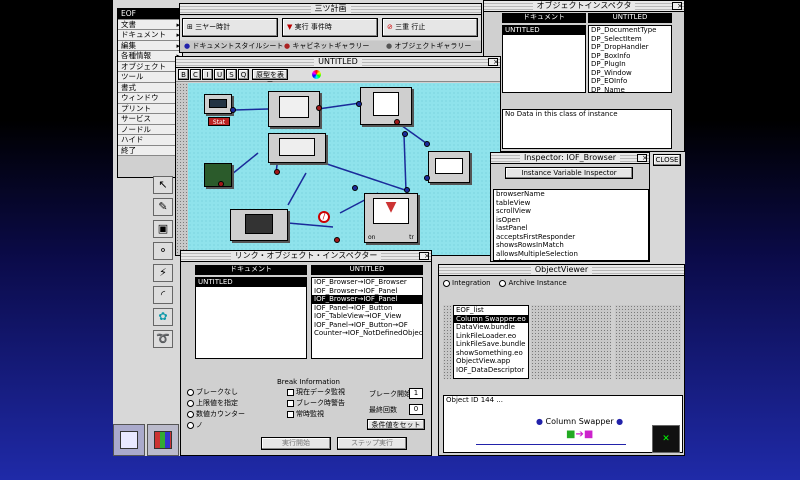 This screenshot has height=480, width=800. I want to click on no-entry-icon: /, so click(324, 217).